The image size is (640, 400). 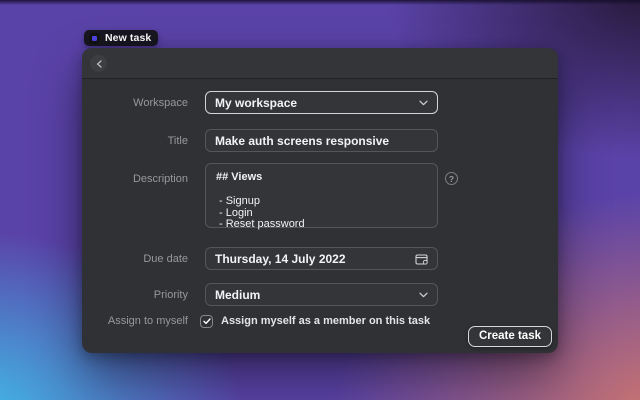 What do you see at coordinates (147, 321) in the screenshot?
I see `assign-label: Assign to myself` at bounding box center [147, 321].